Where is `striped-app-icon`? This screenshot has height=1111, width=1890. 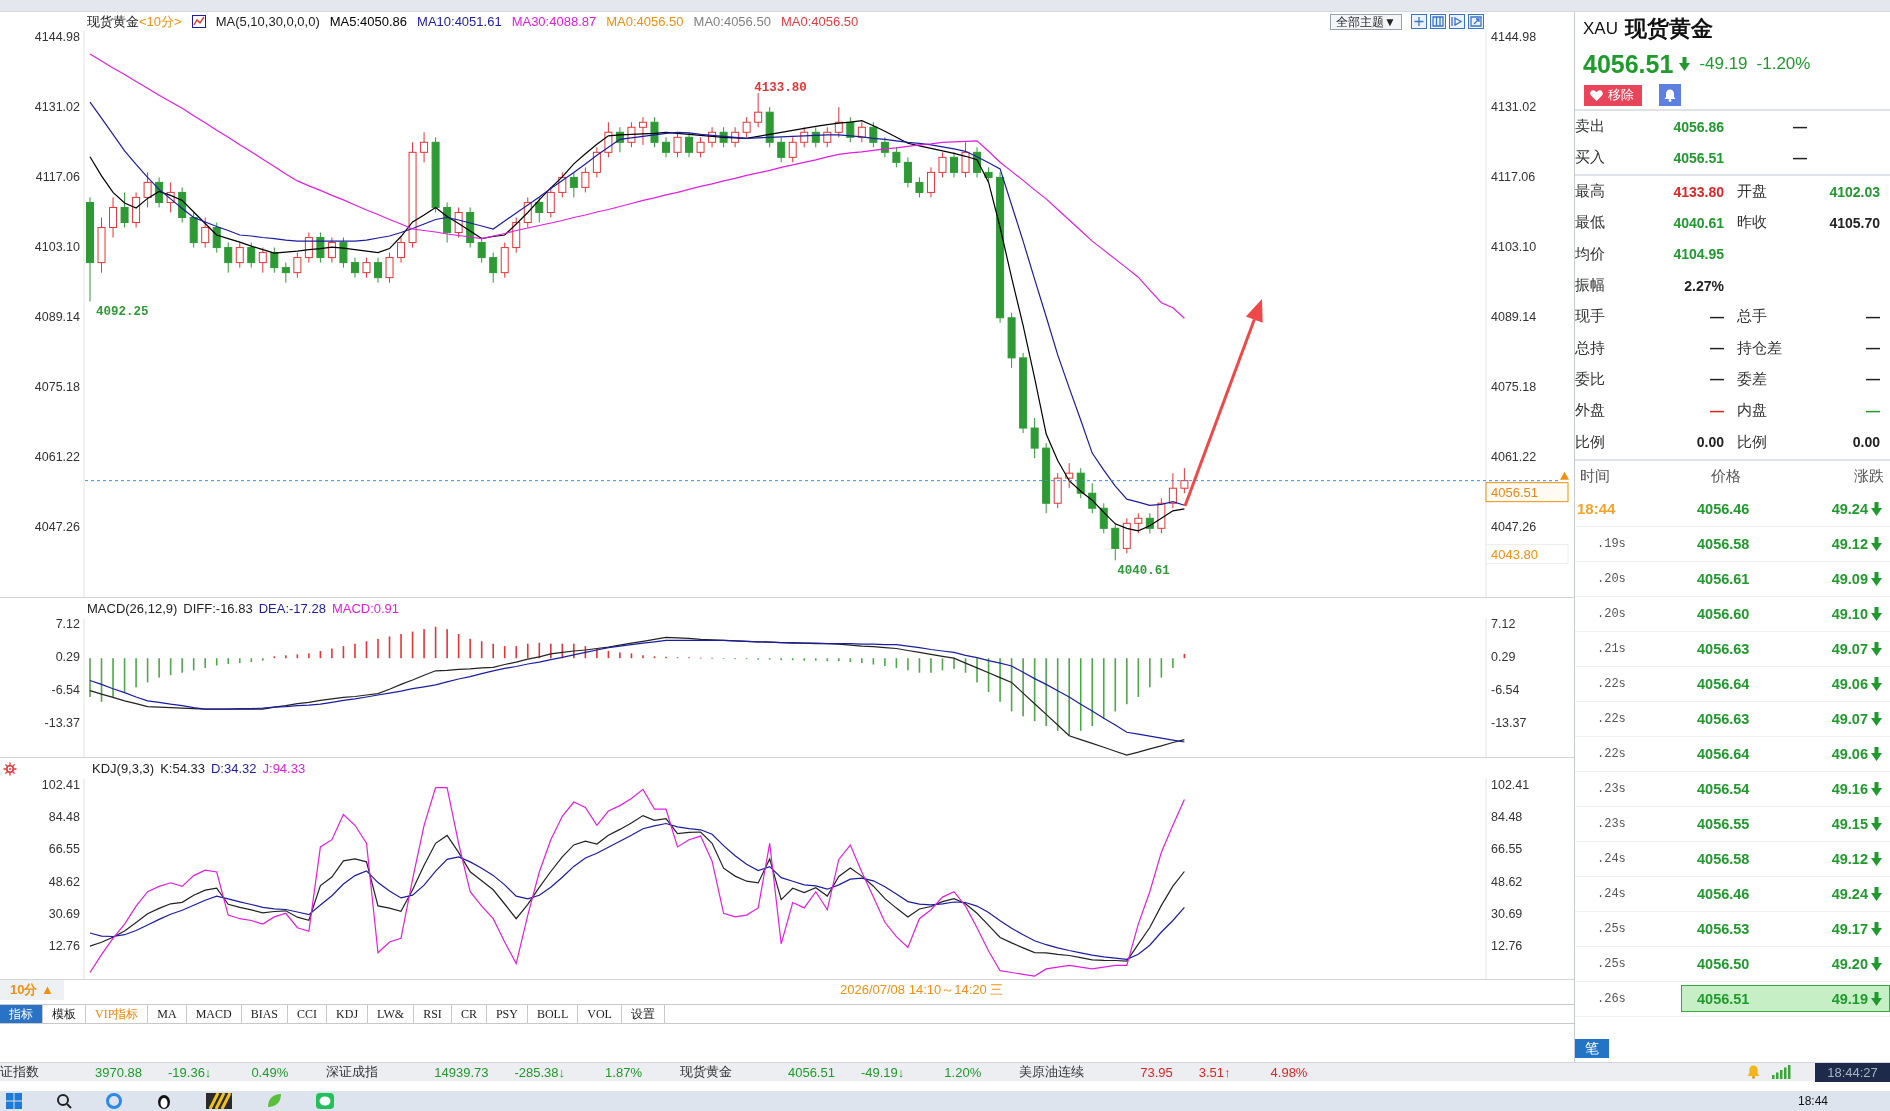 striped-app-icon is located at coordinates (219, 1101).